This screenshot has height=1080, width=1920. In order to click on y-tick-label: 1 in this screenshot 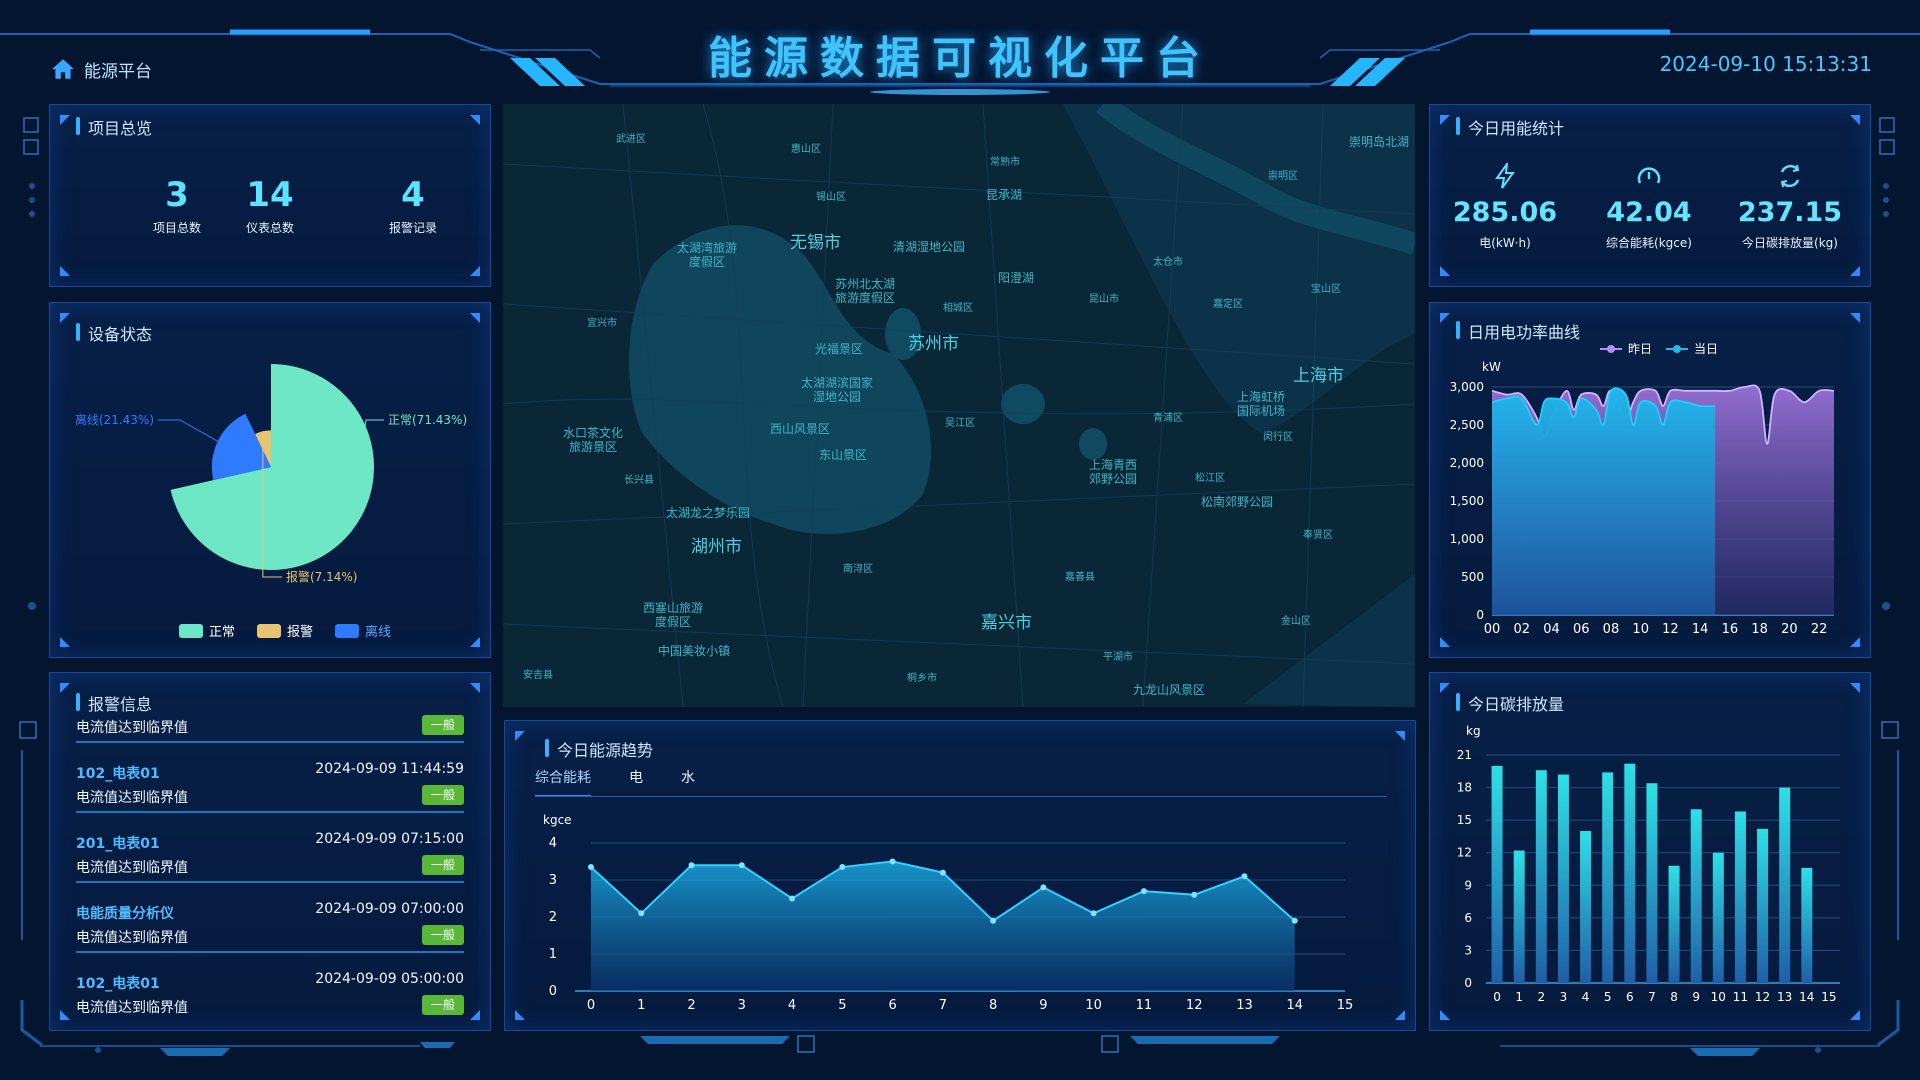, I will do `click(553, 954)`.